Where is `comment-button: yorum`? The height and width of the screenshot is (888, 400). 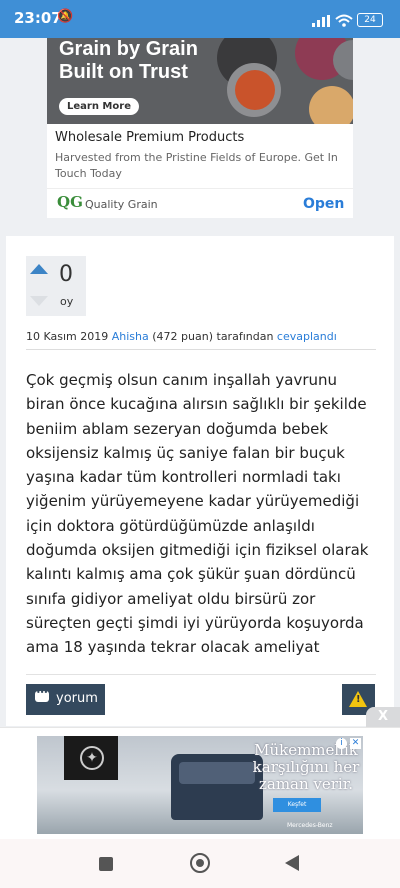 comment-button: yorum is located at coordinates (65, 699).